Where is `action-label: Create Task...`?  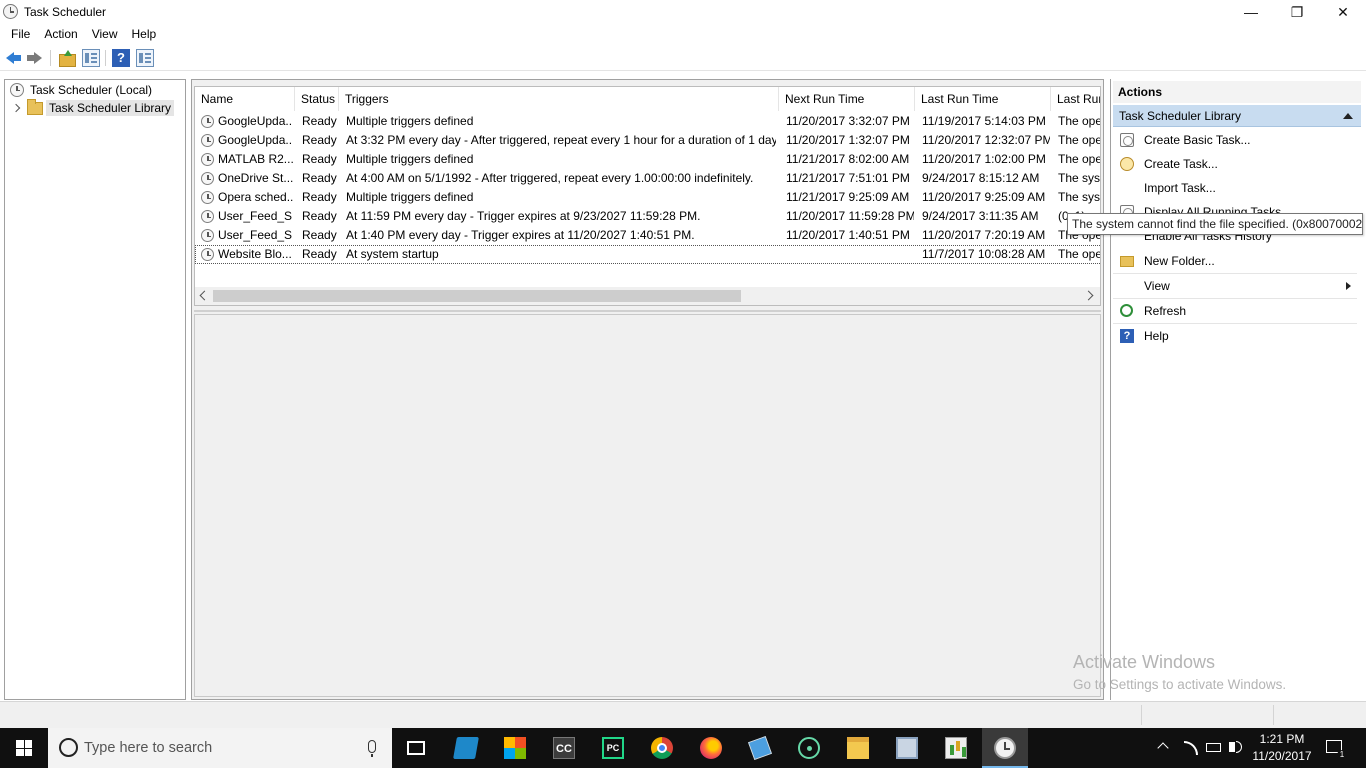
action-label: Create Task... is located at coordinates (1181, 164).